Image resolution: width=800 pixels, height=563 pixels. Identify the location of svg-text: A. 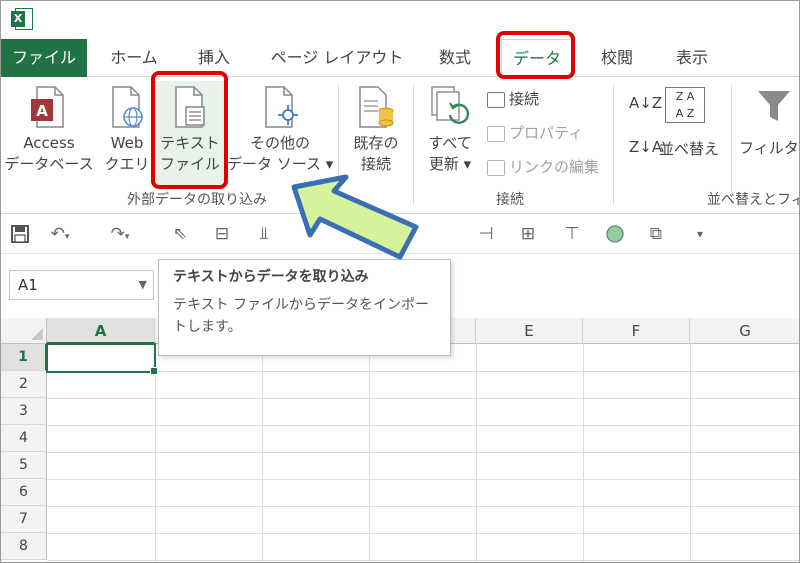
(42, 111).